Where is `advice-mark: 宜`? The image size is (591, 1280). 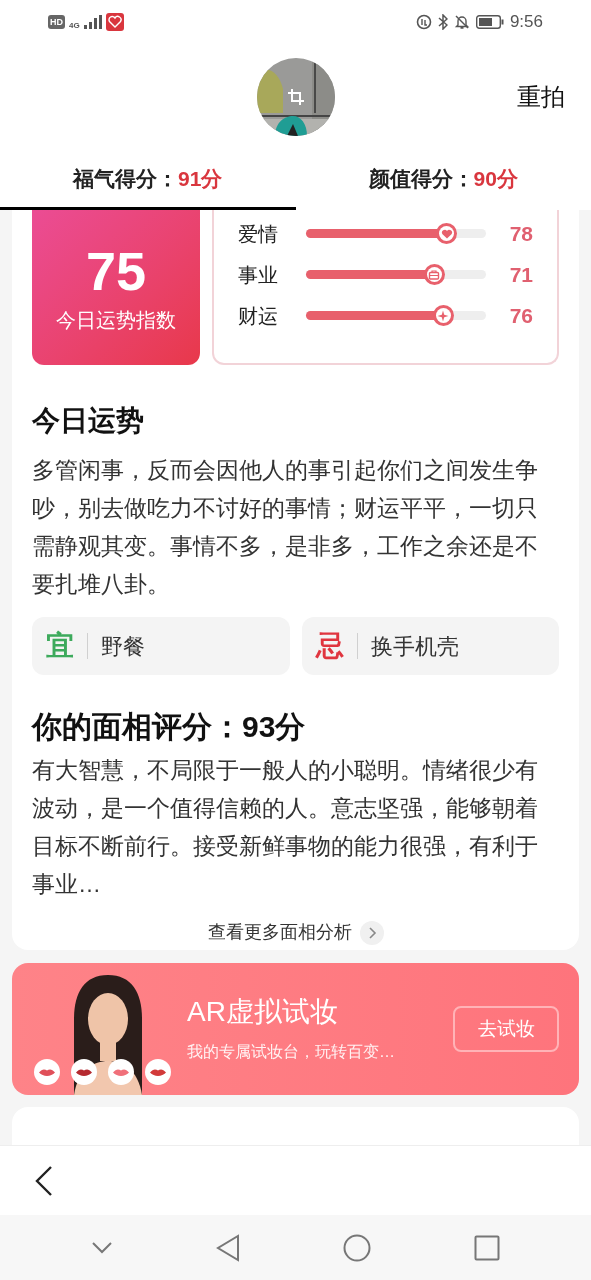
advice-mark: 宜 is located at coordinates (60, 646).